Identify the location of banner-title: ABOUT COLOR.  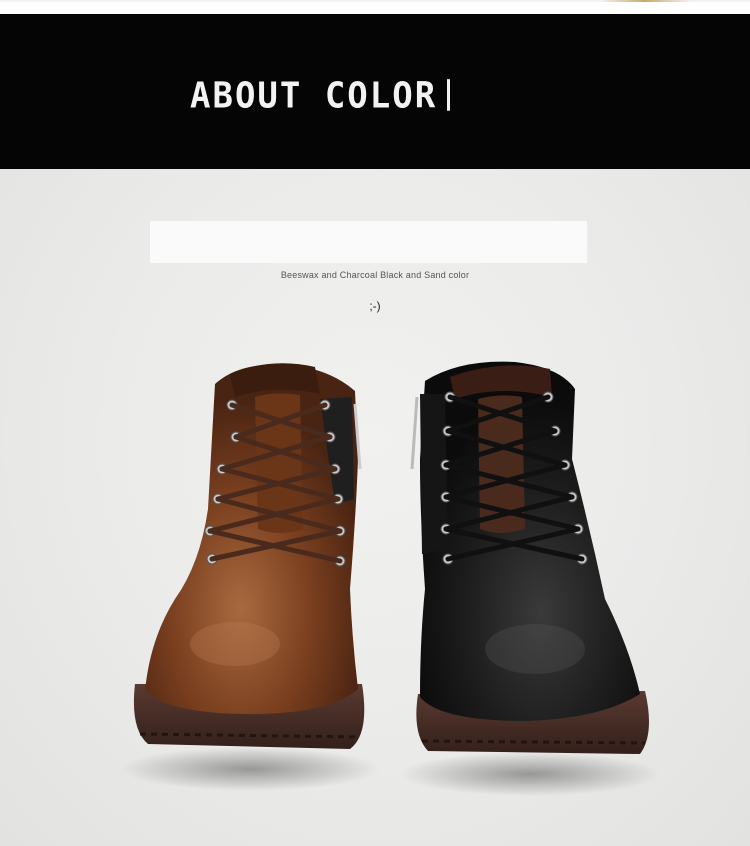
(320, 96).